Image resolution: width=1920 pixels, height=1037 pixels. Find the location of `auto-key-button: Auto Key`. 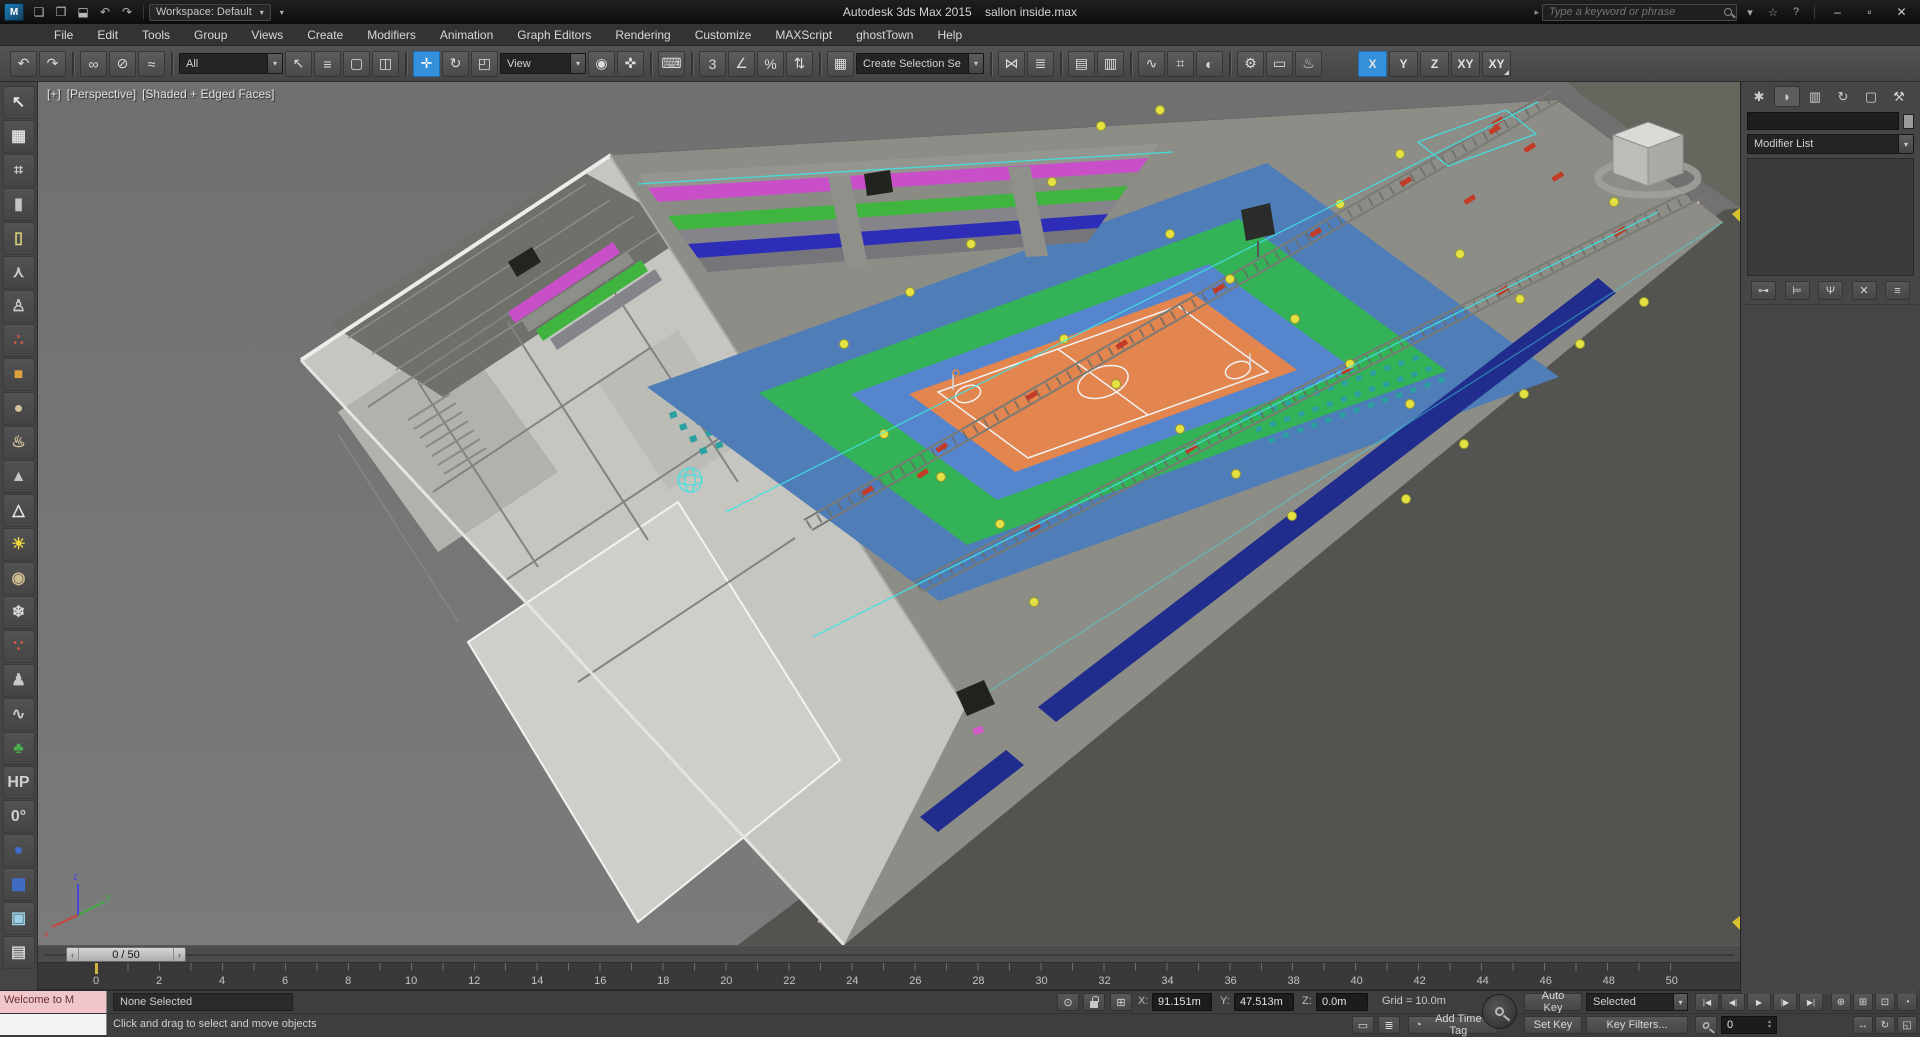

auto-key-button: Auto Key is located at coordinates (1553, 1002).